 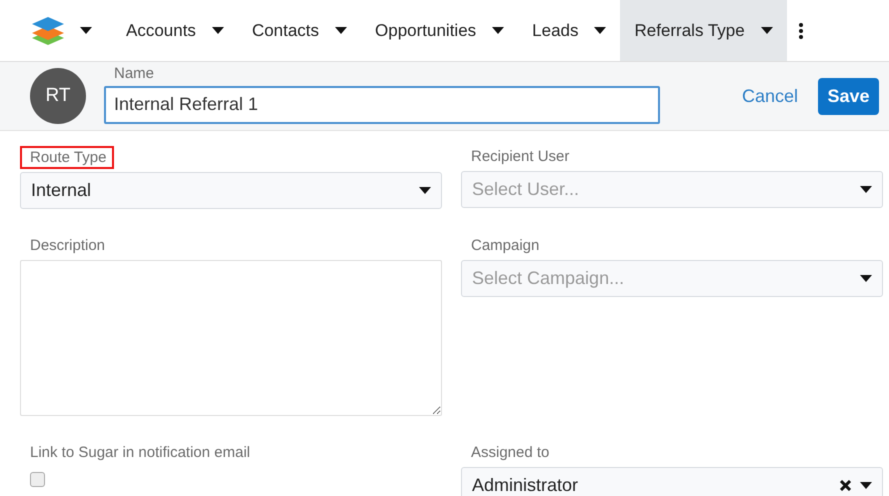 I want to click on avatar: RT, so click(x=58, y=96).